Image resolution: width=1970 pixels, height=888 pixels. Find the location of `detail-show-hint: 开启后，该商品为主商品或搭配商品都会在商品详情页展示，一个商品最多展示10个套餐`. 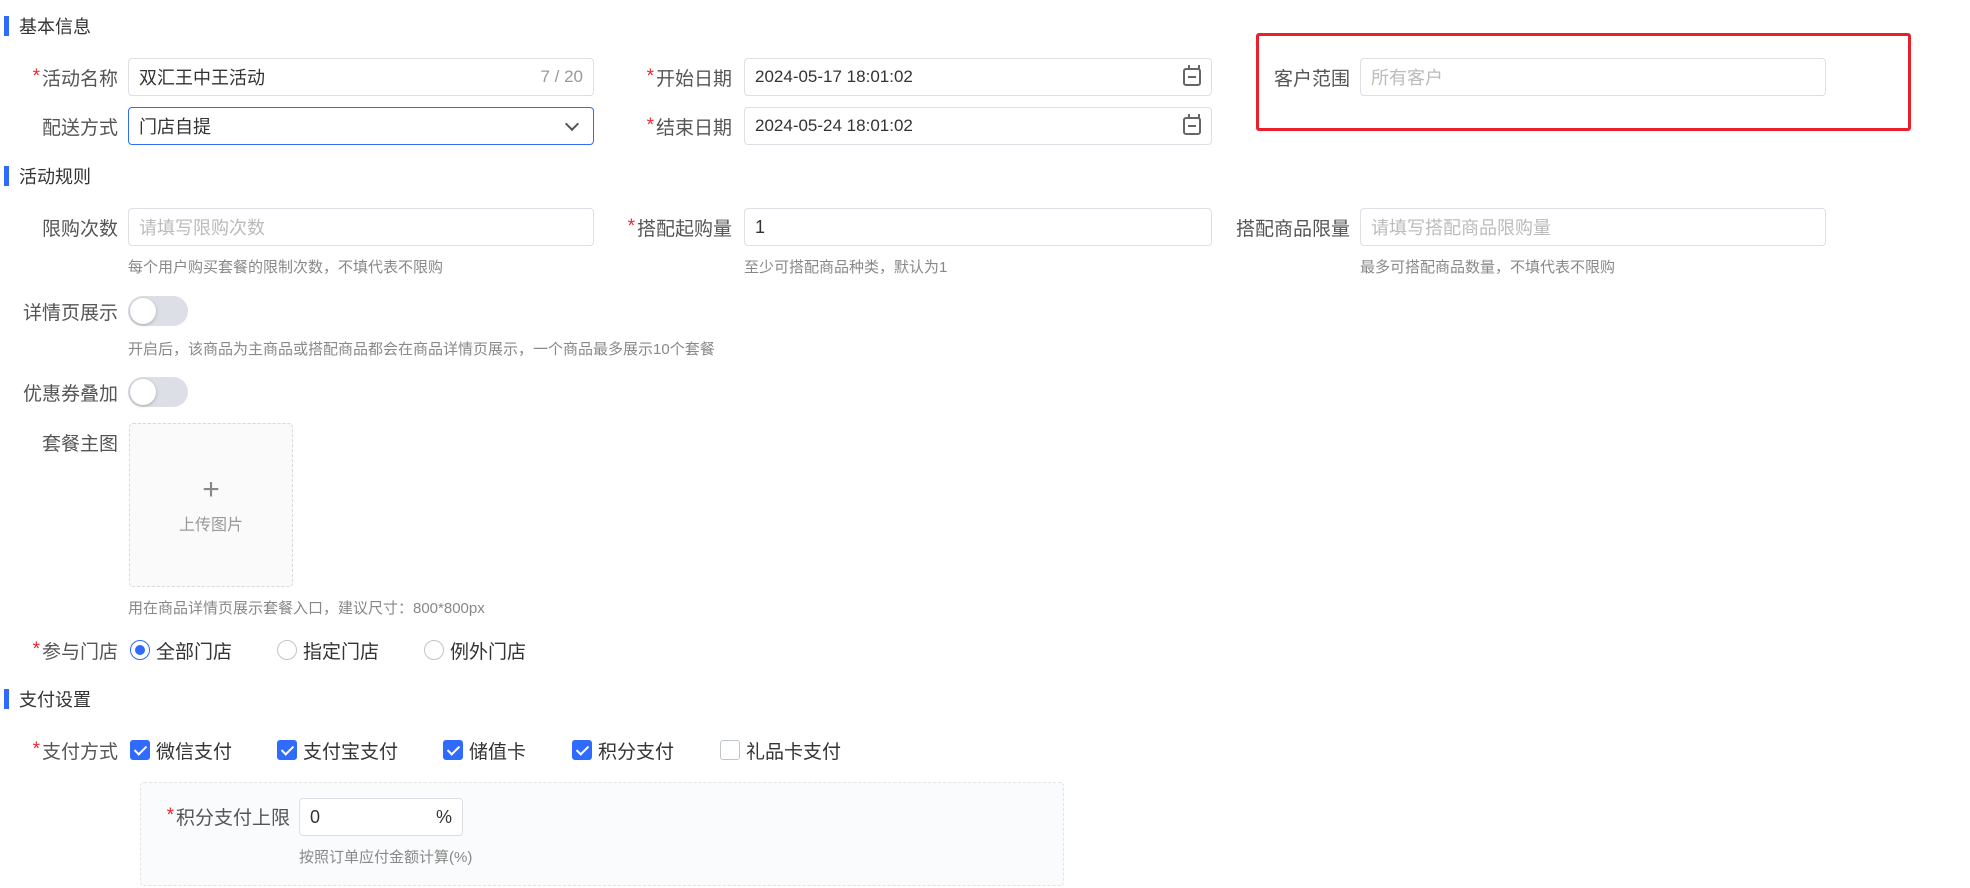

detail-show-hint: 开启后，该商品为主商品或搭配商品都会在商品详情页展示，一个商品最多展示10个套餐 is located at coordinates (421, 349).